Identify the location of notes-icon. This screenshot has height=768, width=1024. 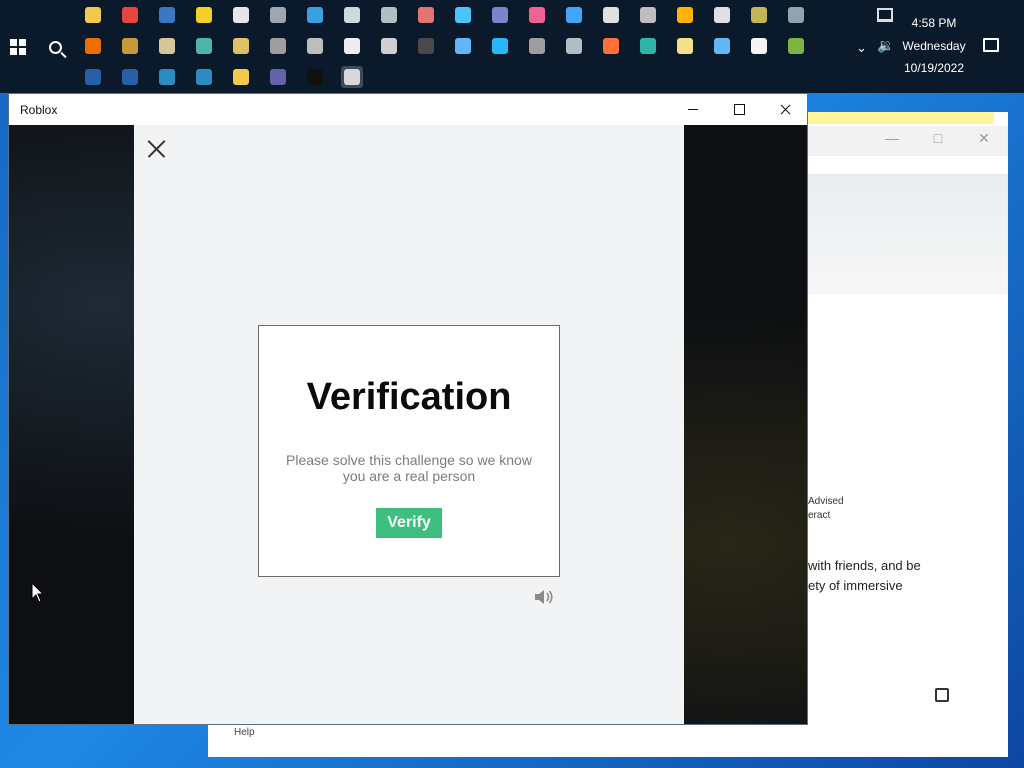
(685, 46).